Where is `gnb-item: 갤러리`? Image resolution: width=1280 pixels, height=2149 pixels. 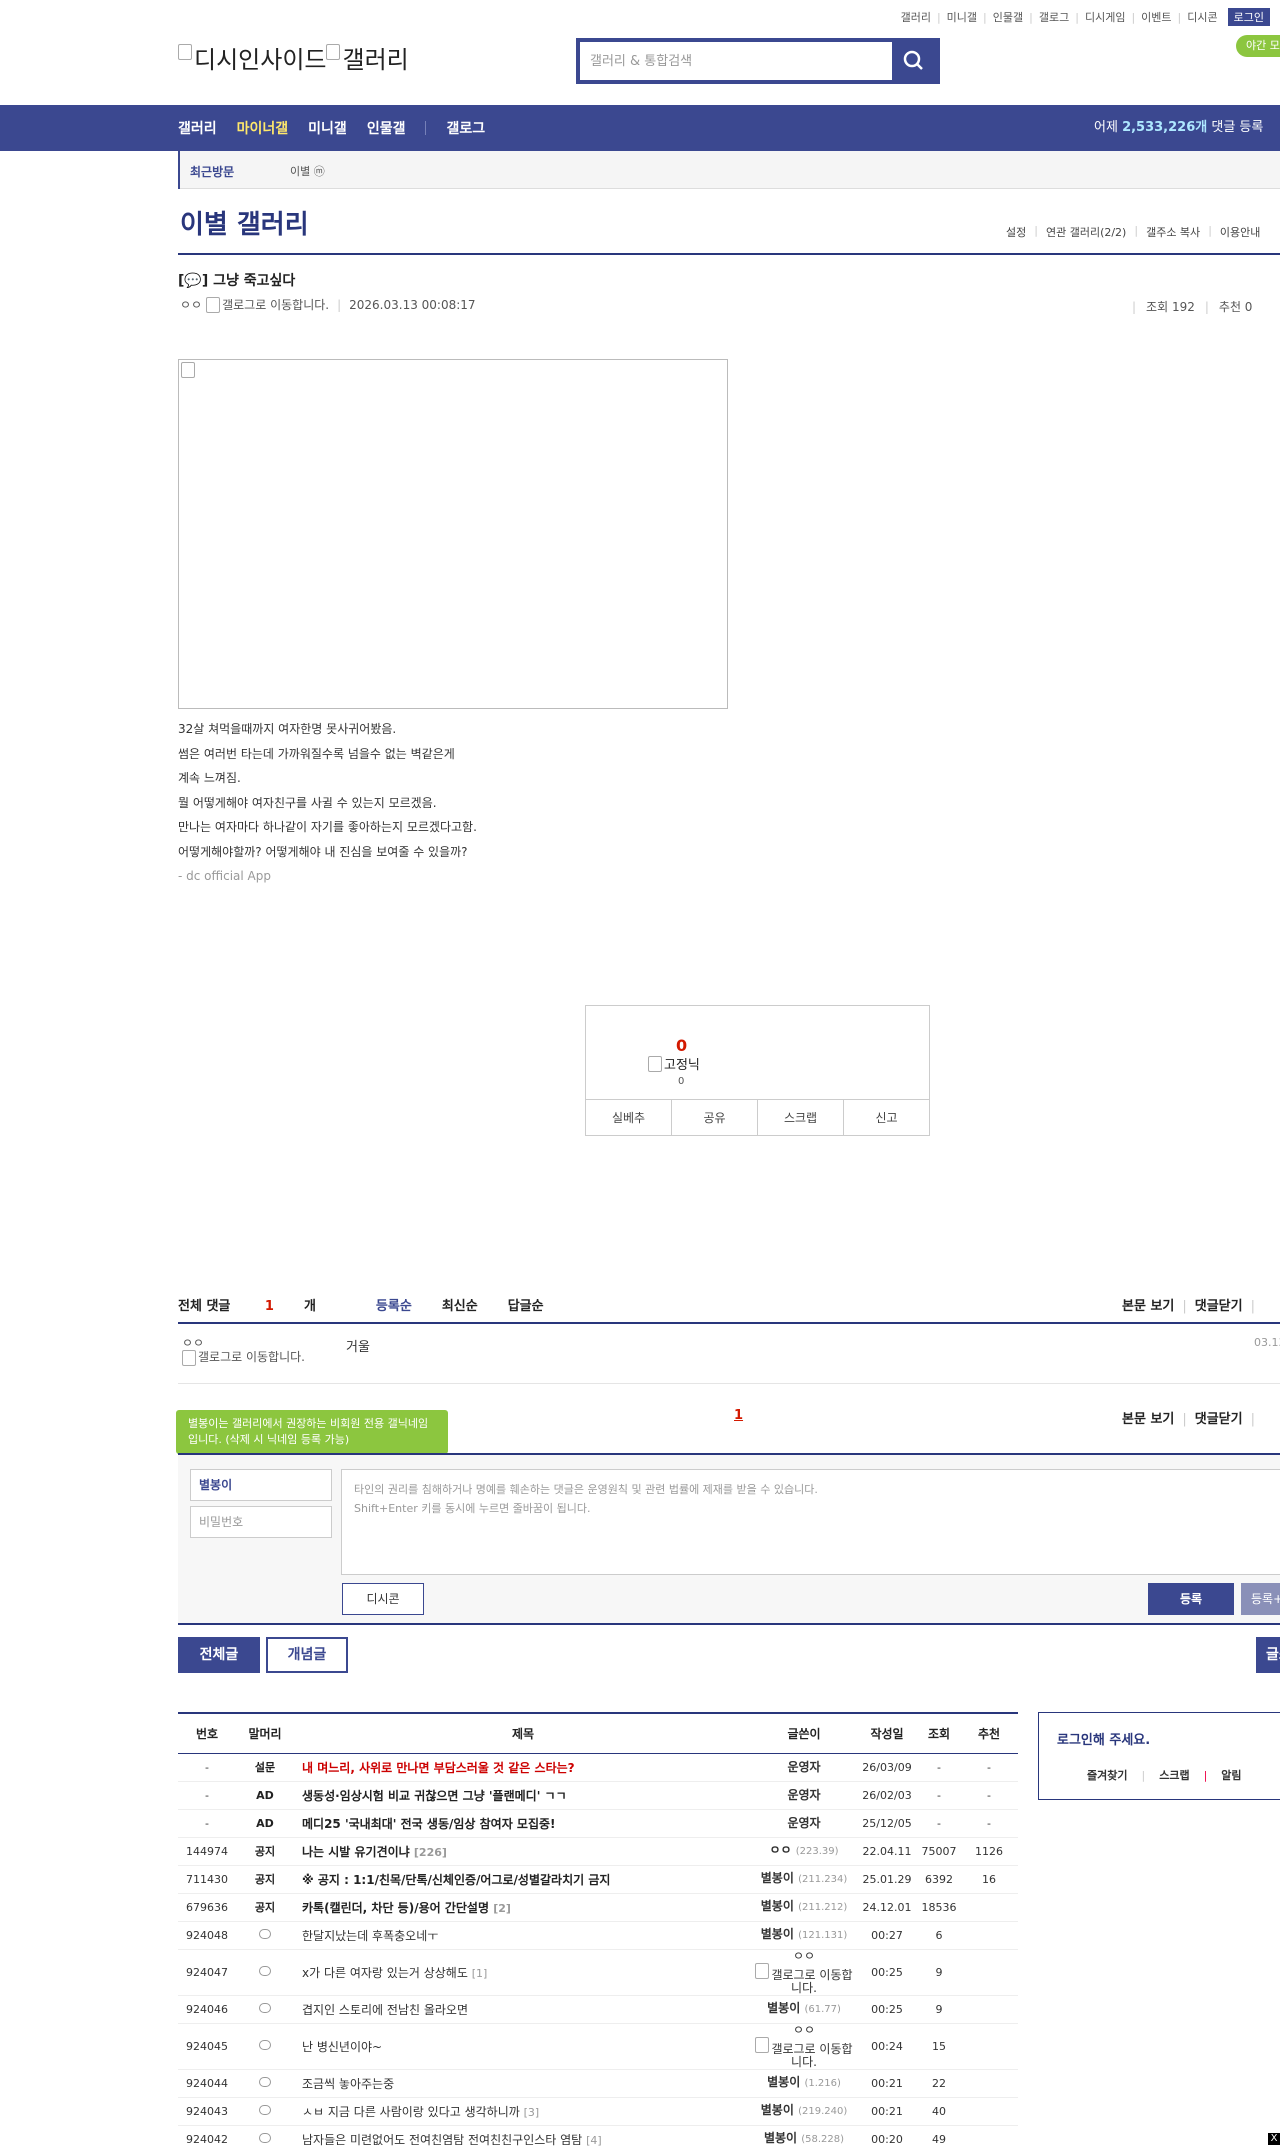 gnb-item: 갤러리 is located at coordinates (197, 128).